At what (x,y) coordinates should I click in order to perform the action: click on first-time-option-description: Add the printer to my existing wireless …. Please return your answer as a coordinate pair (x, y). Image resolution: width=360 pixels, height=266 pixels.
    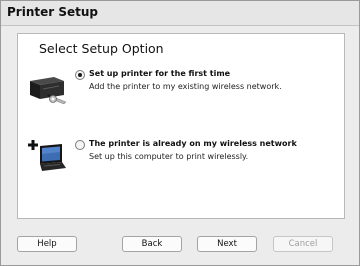
    Looking at the image, I should click on (185, 86).